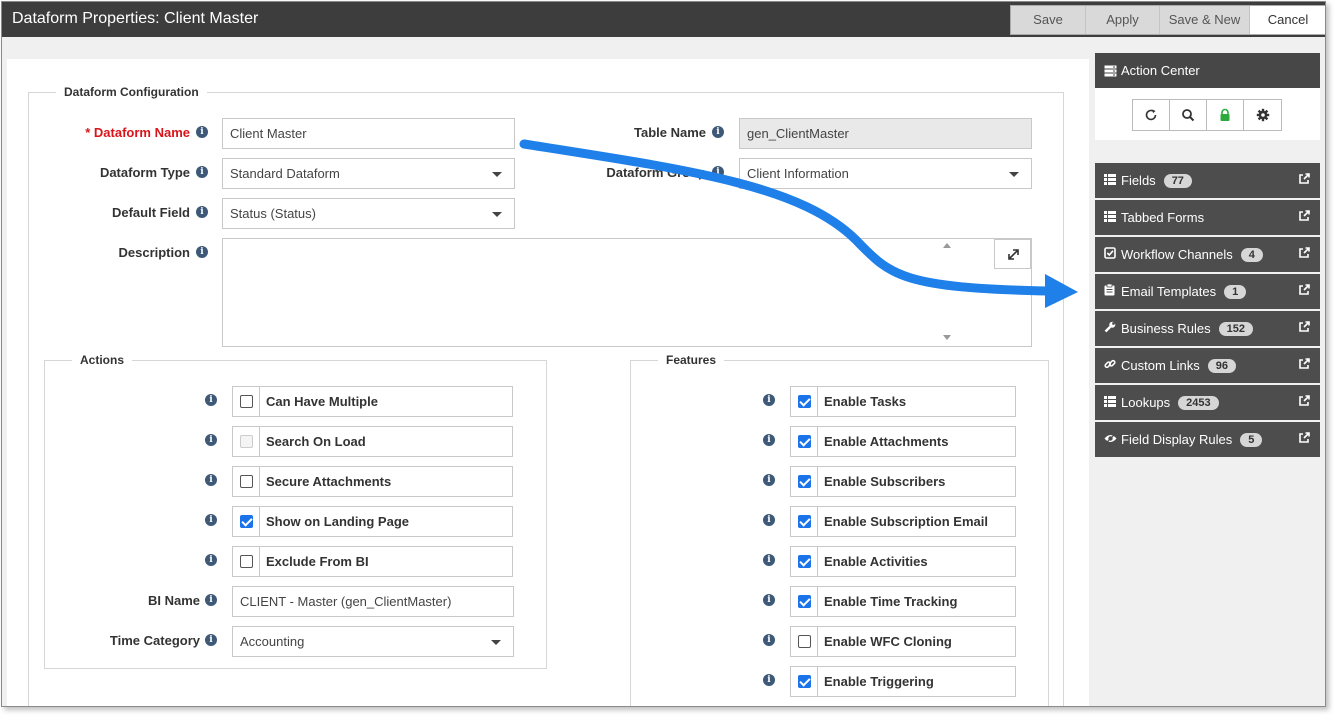  What do you see at coordinates (1205, 20) in the screenshot?
I see `save-and-new-button: Save & New` at bounding box center [1205, 20].